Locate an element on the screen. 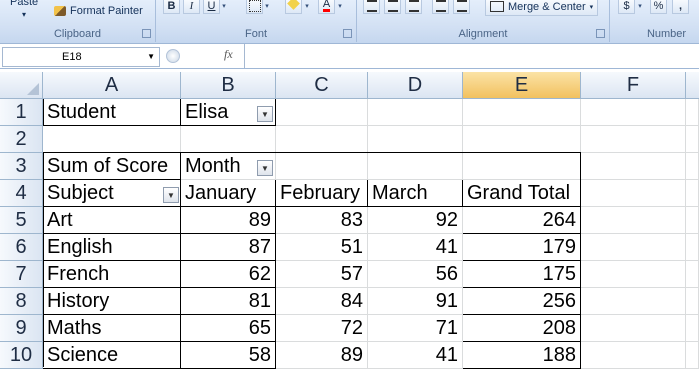 The width and height of the screenshot is (699, 369). cell-f9 is located at coordinates (633, 328).